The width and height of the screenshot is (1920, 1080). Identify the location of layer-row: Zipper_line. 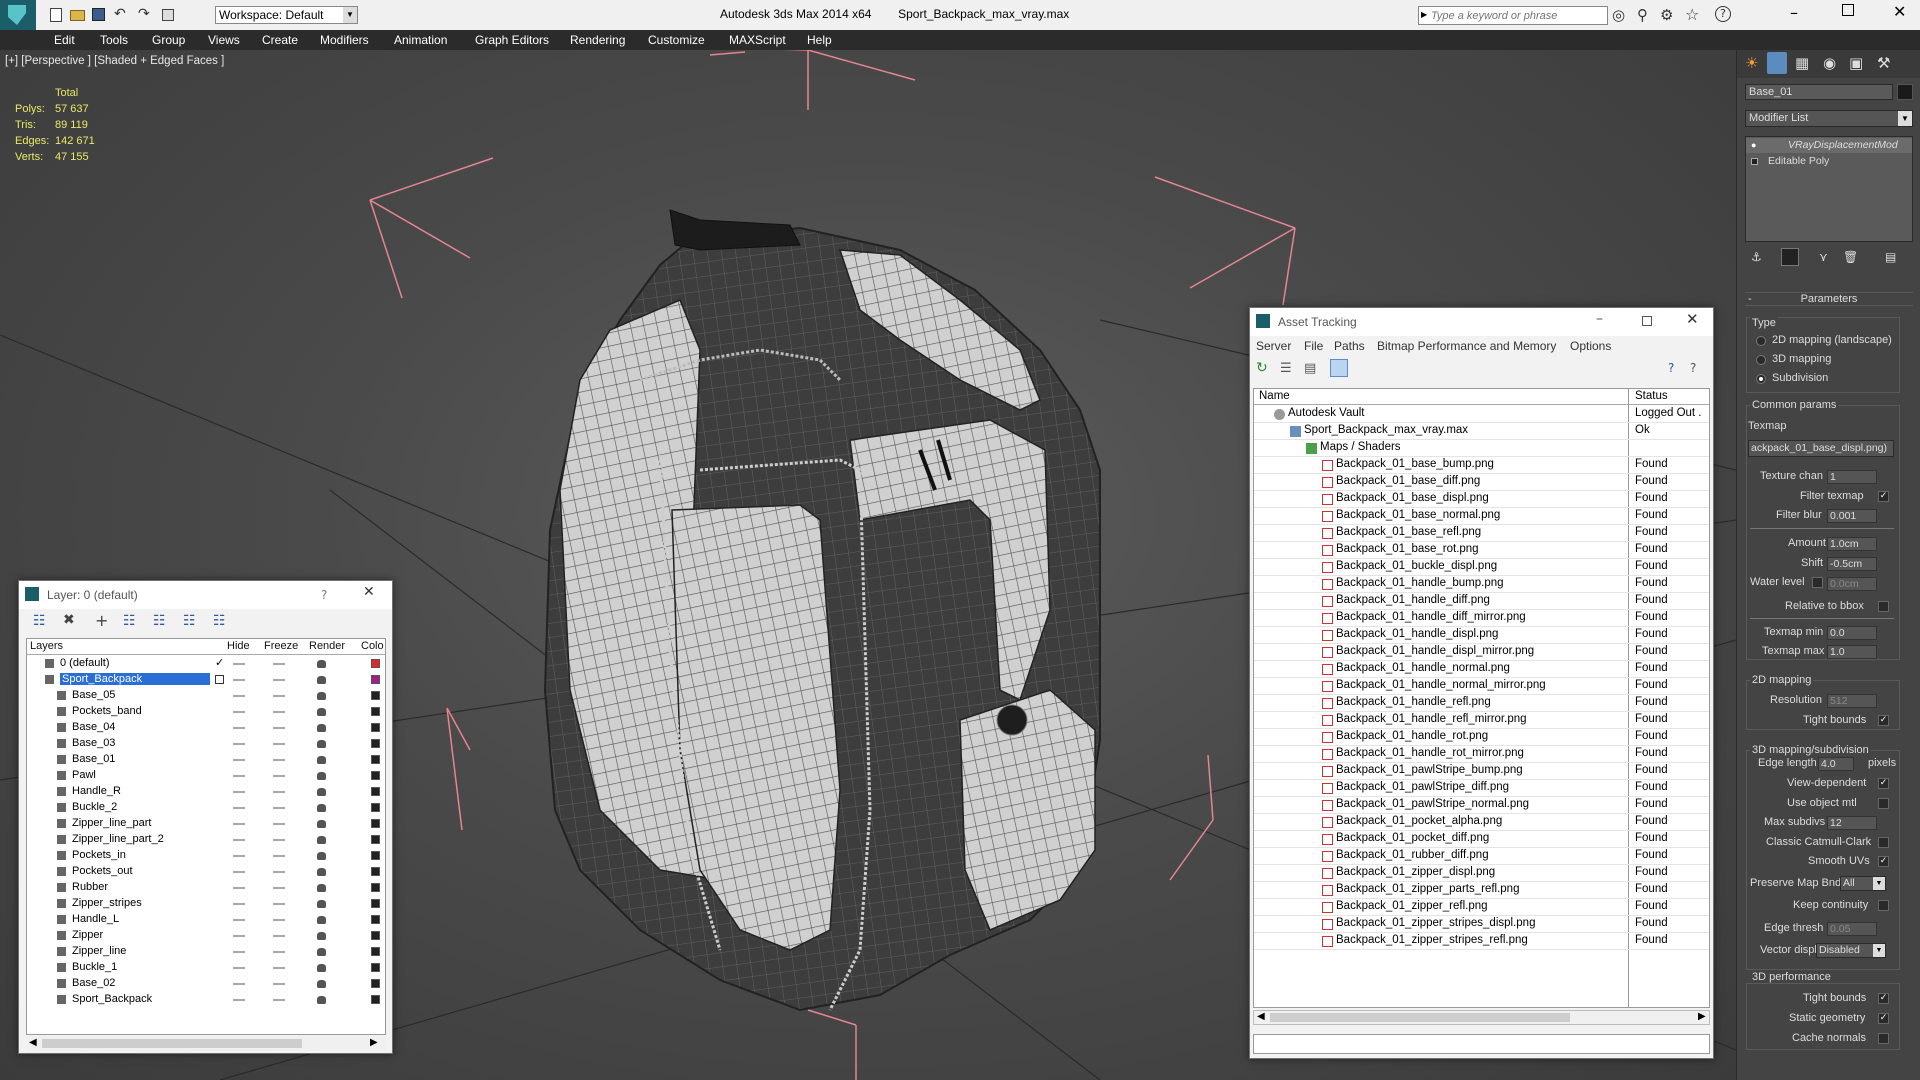
(206, 952).